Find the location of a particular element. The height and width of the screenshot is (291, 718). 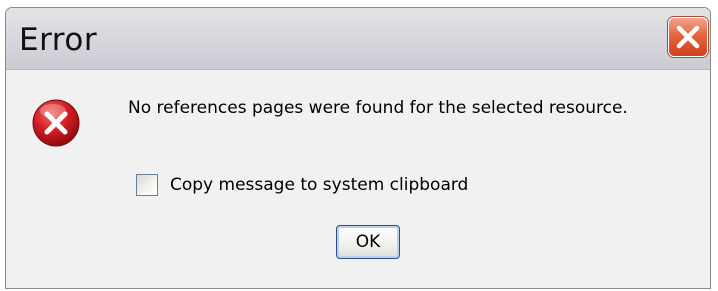

close-button is located at coordinates (688, 37).